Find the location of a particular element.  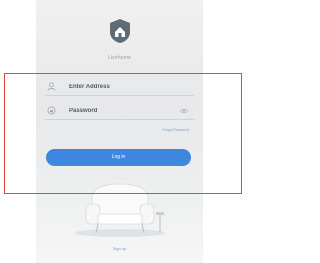

email-field is located at coordinates (119, 87).